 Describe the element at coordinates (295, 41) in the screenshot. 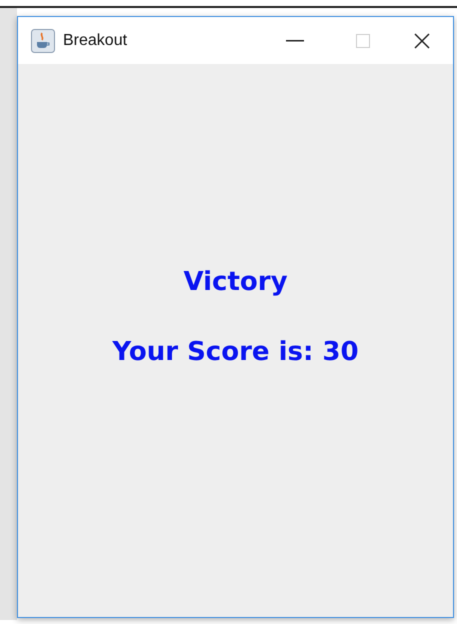

I see `minimize-icon` at that location.